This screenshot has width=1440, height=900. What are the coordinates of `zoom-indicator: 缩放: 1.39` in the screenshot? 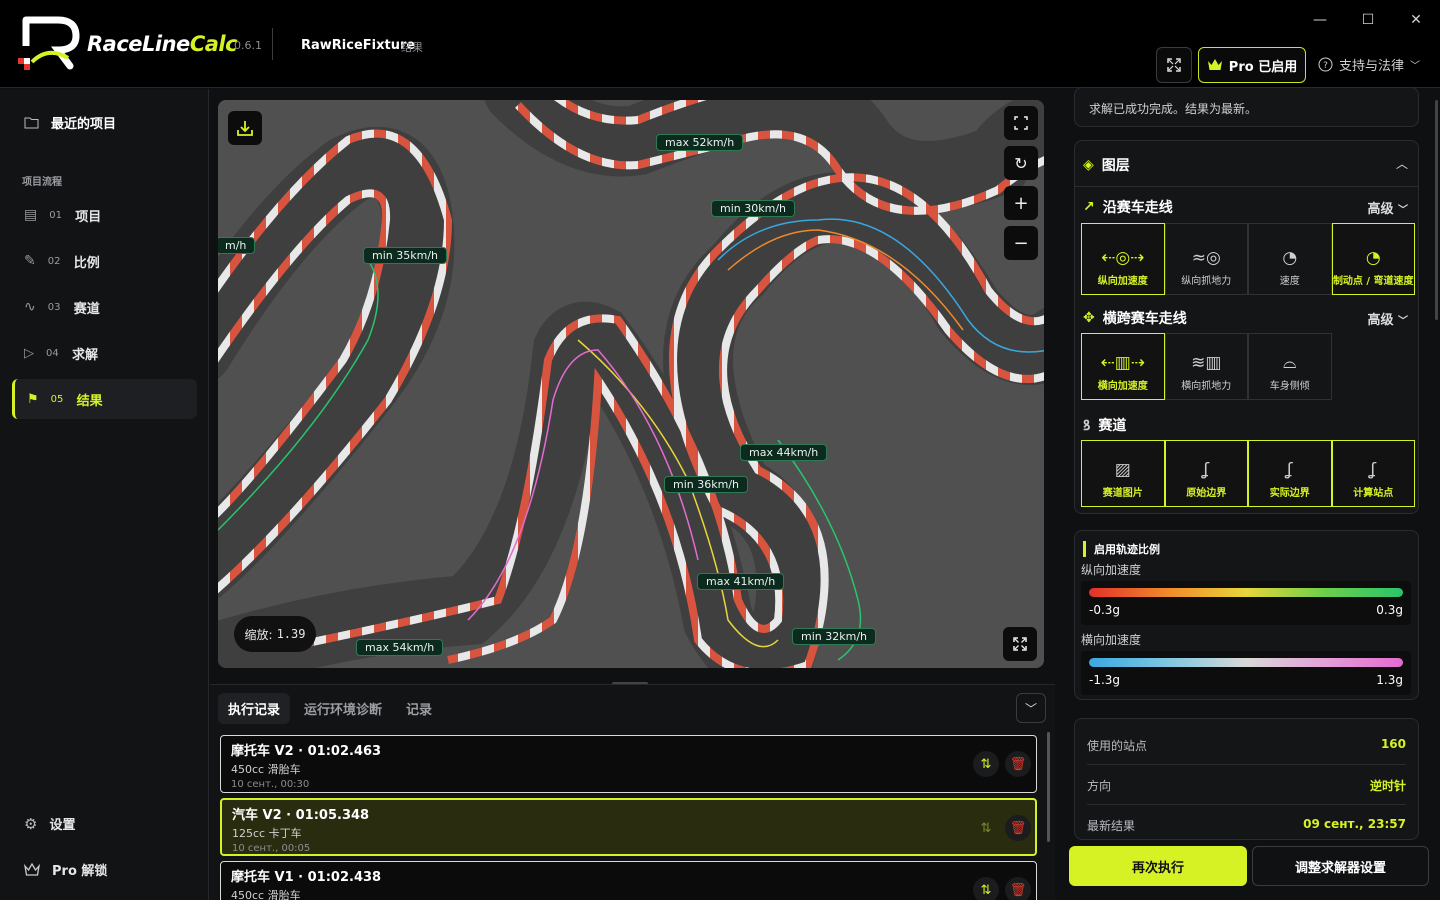 It's located at (275, 634).